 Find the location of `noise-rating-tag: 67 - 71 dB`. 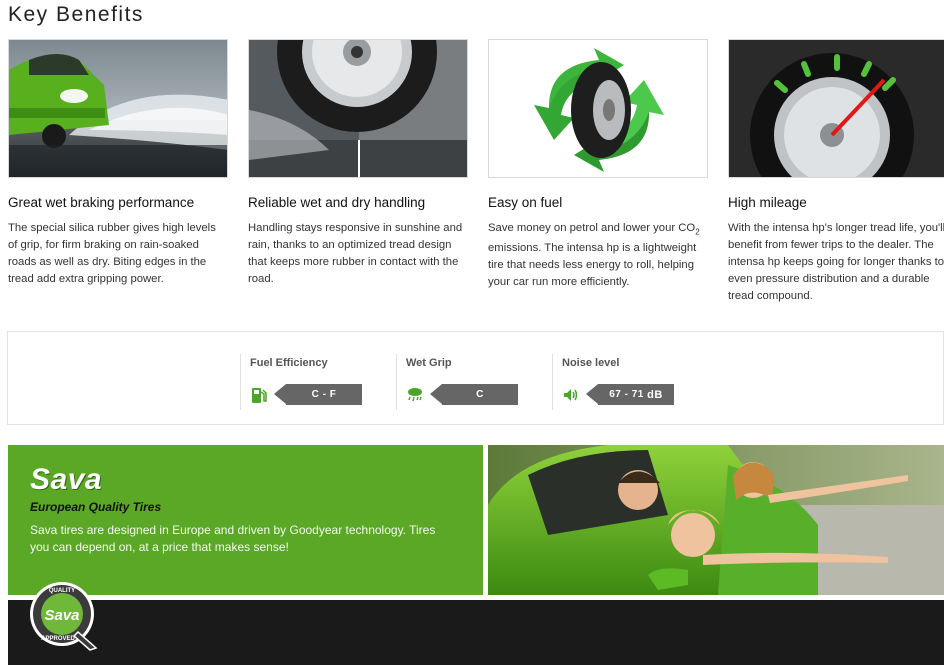

noise-rating-tag: 67 - 71 dB is located at coordinates (630, 394).